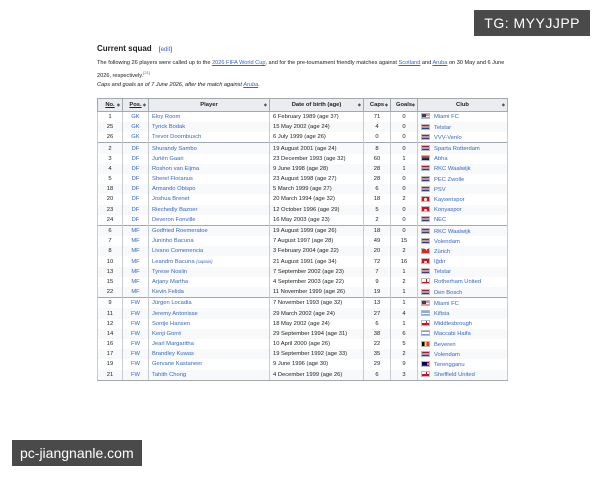 This screenshot has height=480, width=600. I want to click on player-link: Livano Comenencia, so click(177, 251).